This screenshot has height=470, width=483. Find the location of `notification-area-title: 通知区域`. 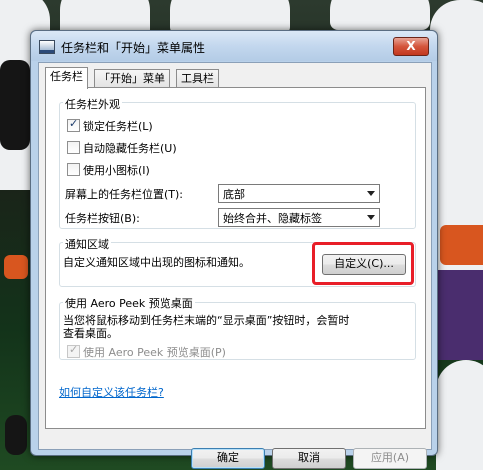

notification-area-title: 通知区域 is located at coordinates (87, 244).